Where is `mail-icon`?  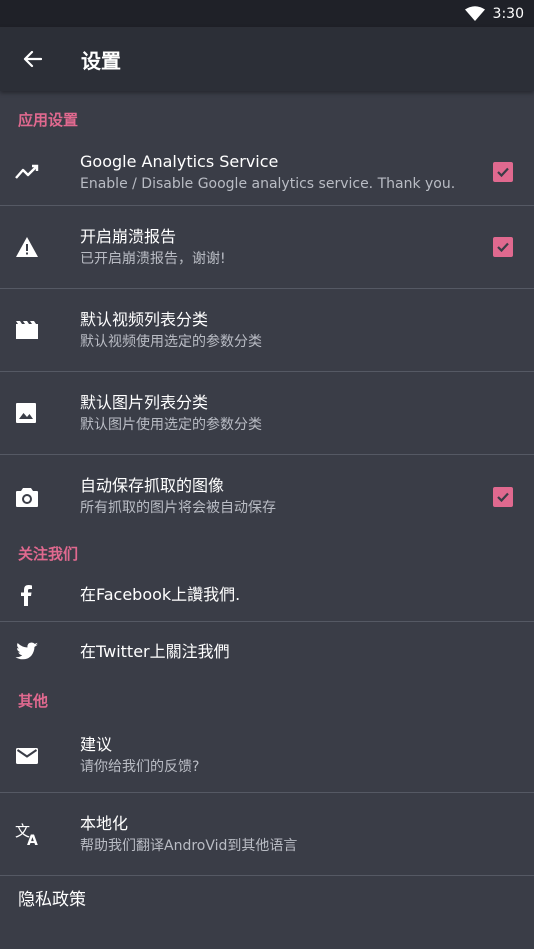
mail-icon is located at coordinates (40, 756).